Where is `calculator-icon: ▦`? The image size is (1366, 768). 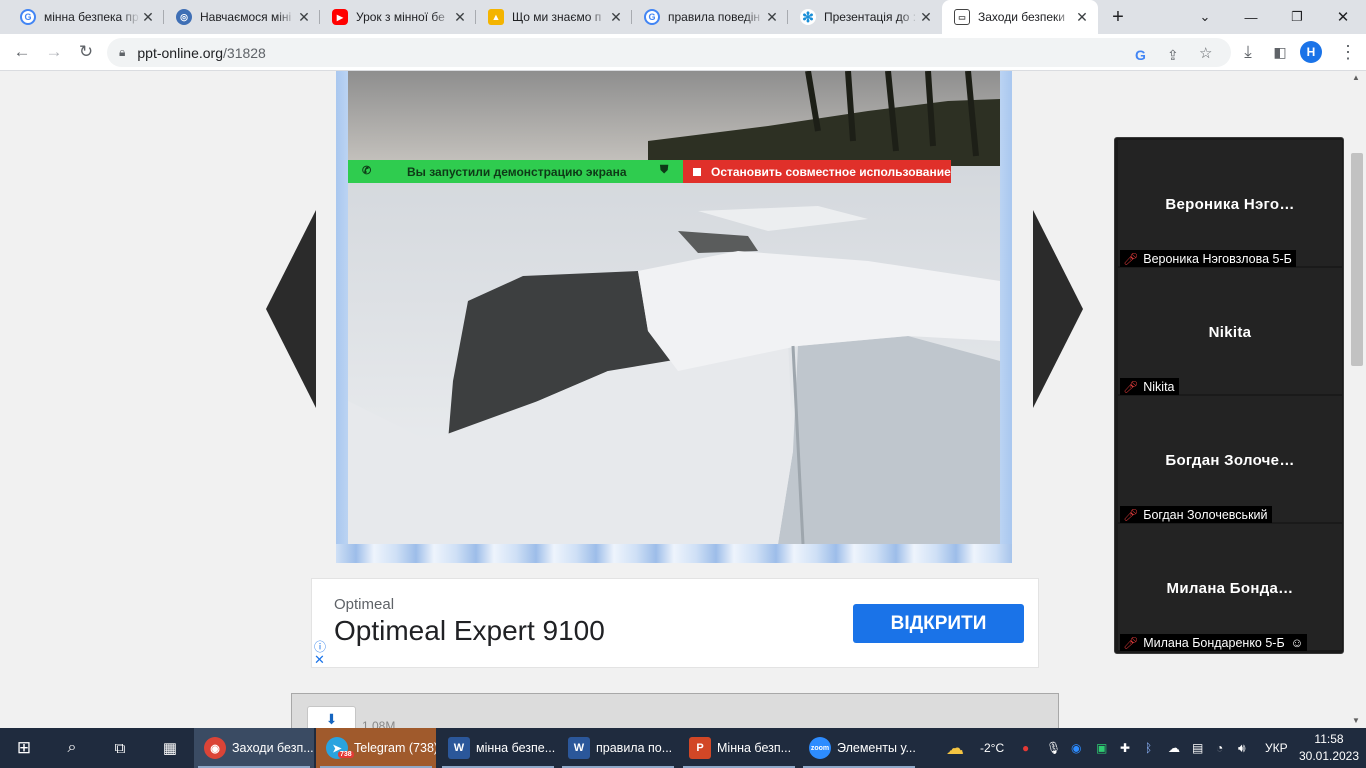 calculator-icon: ▦ is located at coordinates (170, 748).